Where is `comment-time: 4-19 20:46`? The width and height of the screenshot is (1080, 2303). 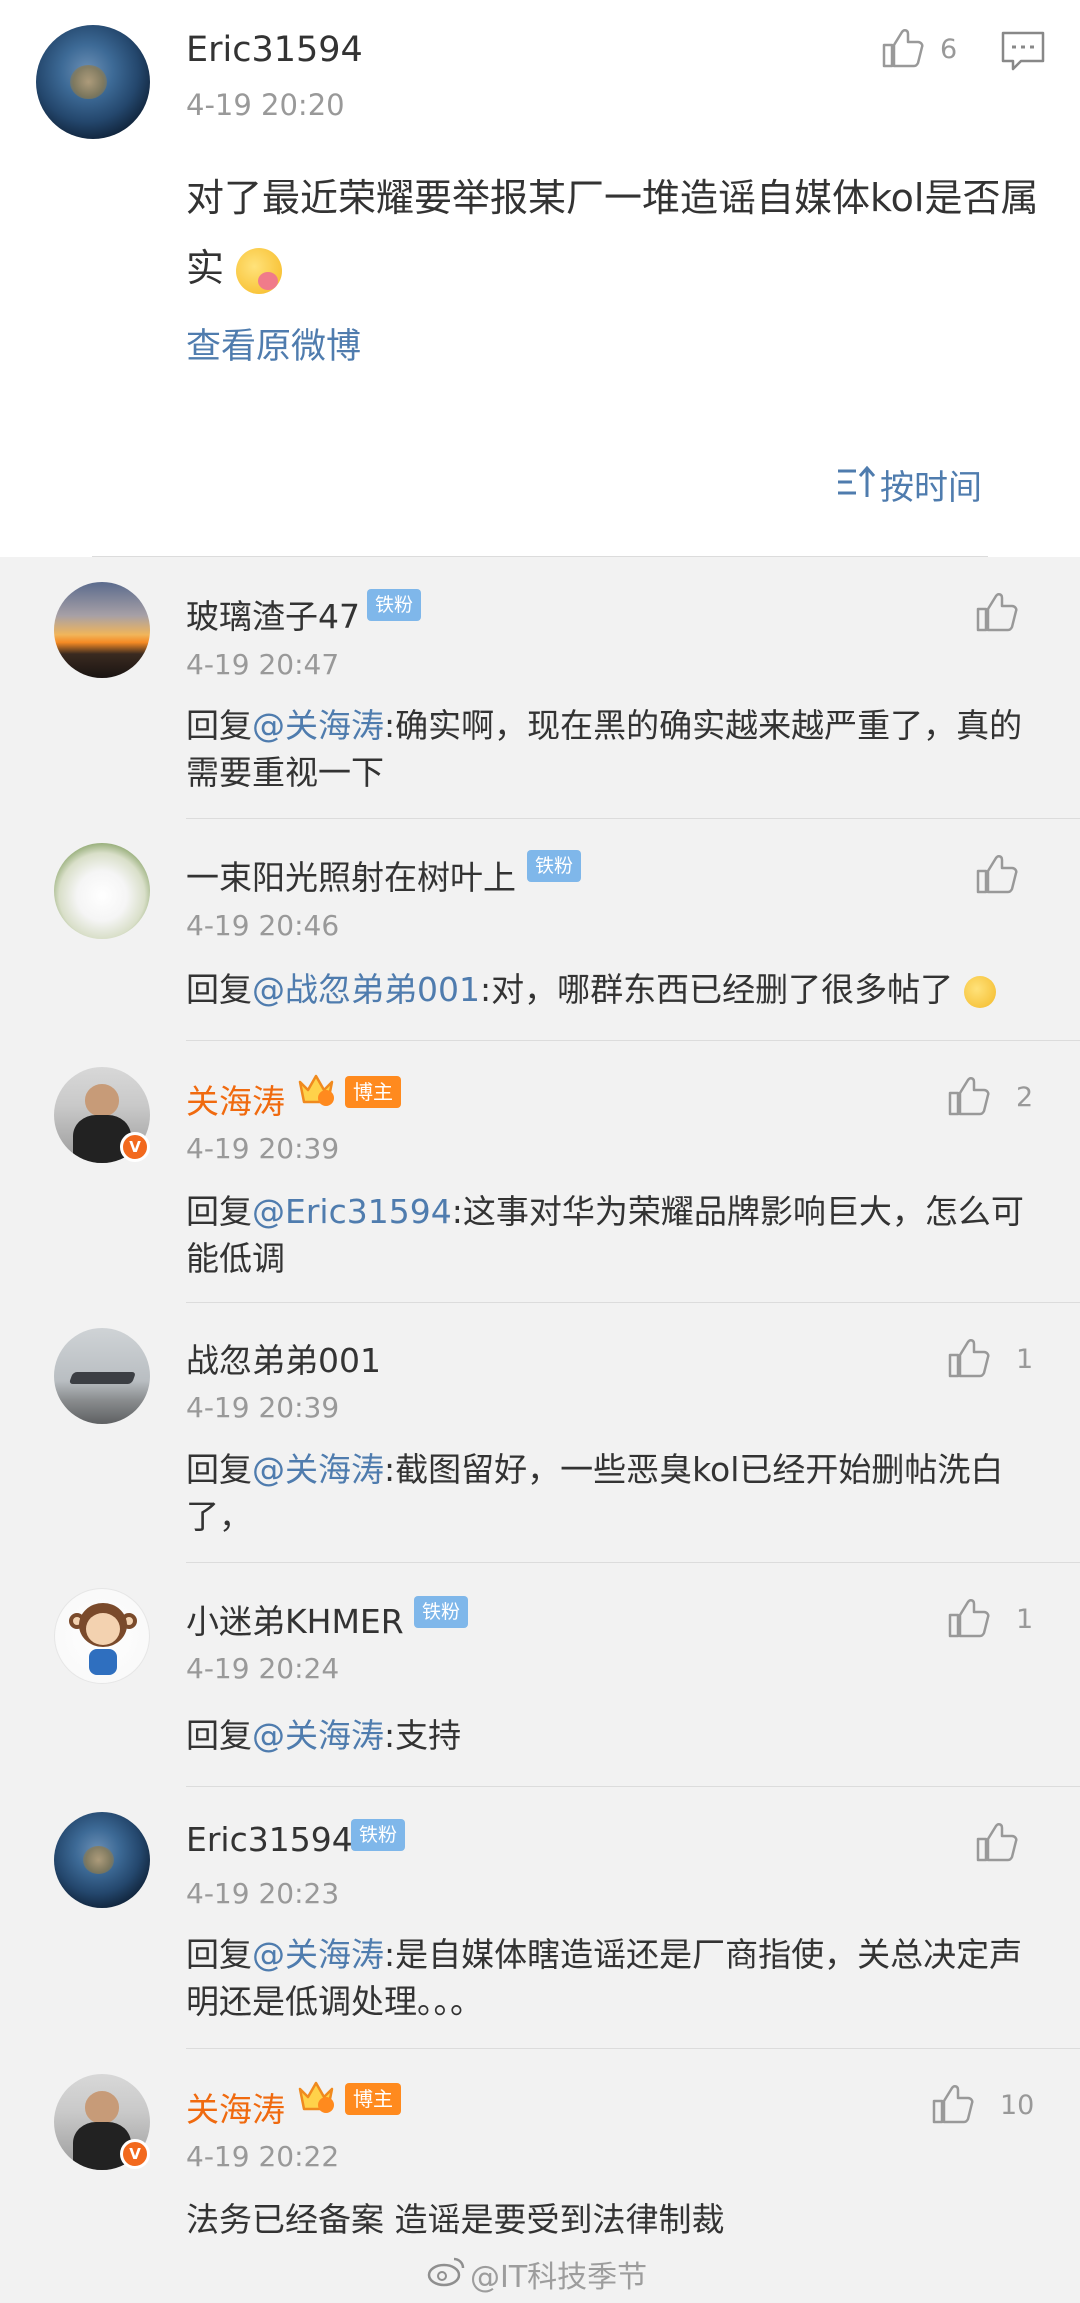 comment-time: 4-19 20:46 is located at coordinates (263, 925).